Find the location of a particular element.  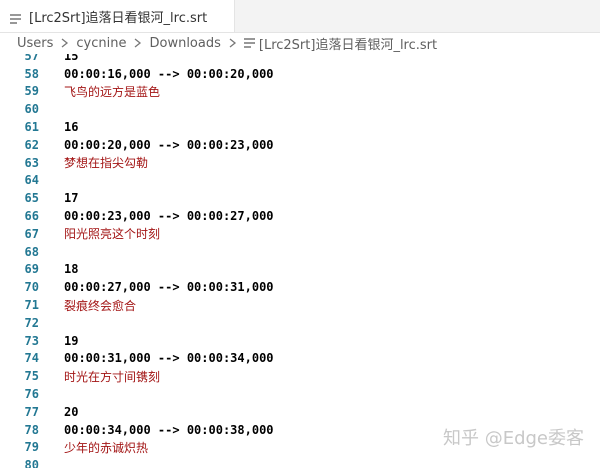

editor-line: 61 16 is located at coordinates (300, 127).